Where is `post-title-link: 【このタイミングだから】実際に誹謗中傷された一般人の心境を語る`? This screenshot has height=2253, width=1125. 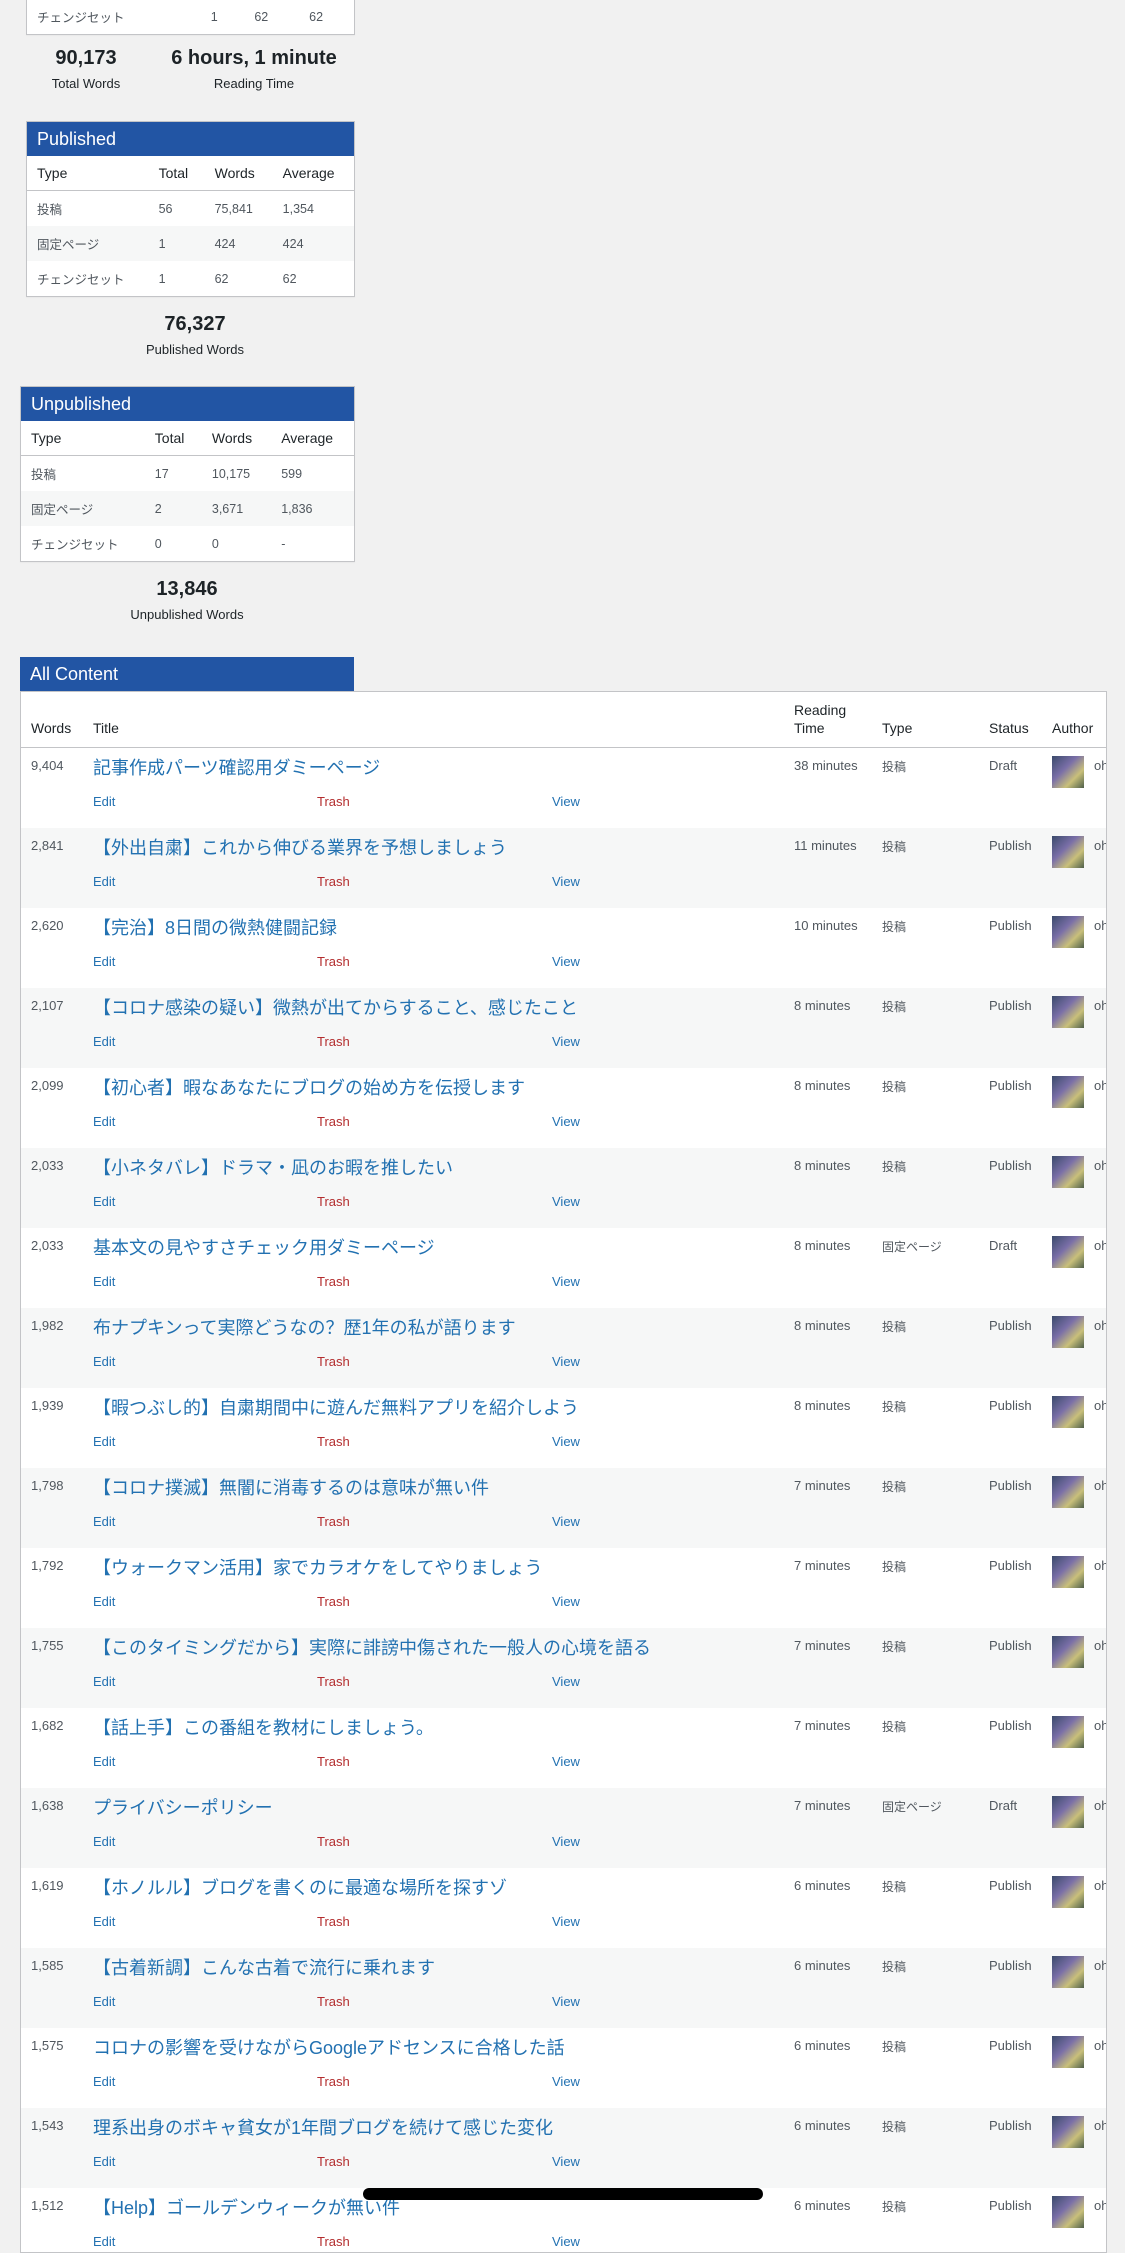 post-title-link: 【このタイミングだから】実際に誹謗中傷された一般人の心境を語る is located at coordinates (372, 1647).